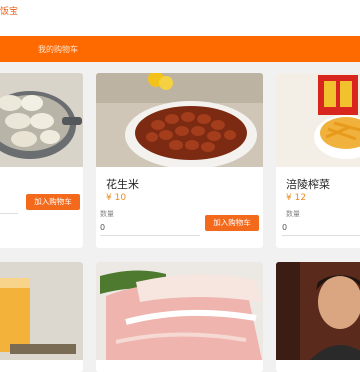 The height and width of the screenshot is (372, 360). What do you see at coordinates (122, 184) in the screenshot?
I see `product-name: 花生米` at bounding box center [122, 184].